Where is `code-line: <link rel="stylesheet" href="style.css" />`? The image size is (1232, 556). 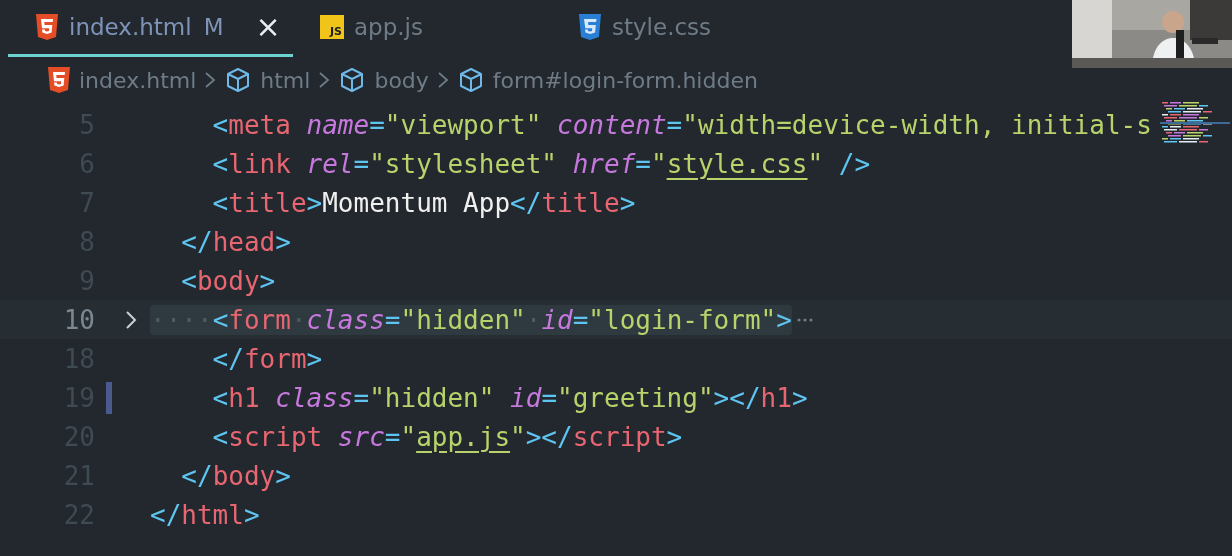 code-line: <link rel="stylesheet" href="style.css" /> is located at coordinates (541, 163).